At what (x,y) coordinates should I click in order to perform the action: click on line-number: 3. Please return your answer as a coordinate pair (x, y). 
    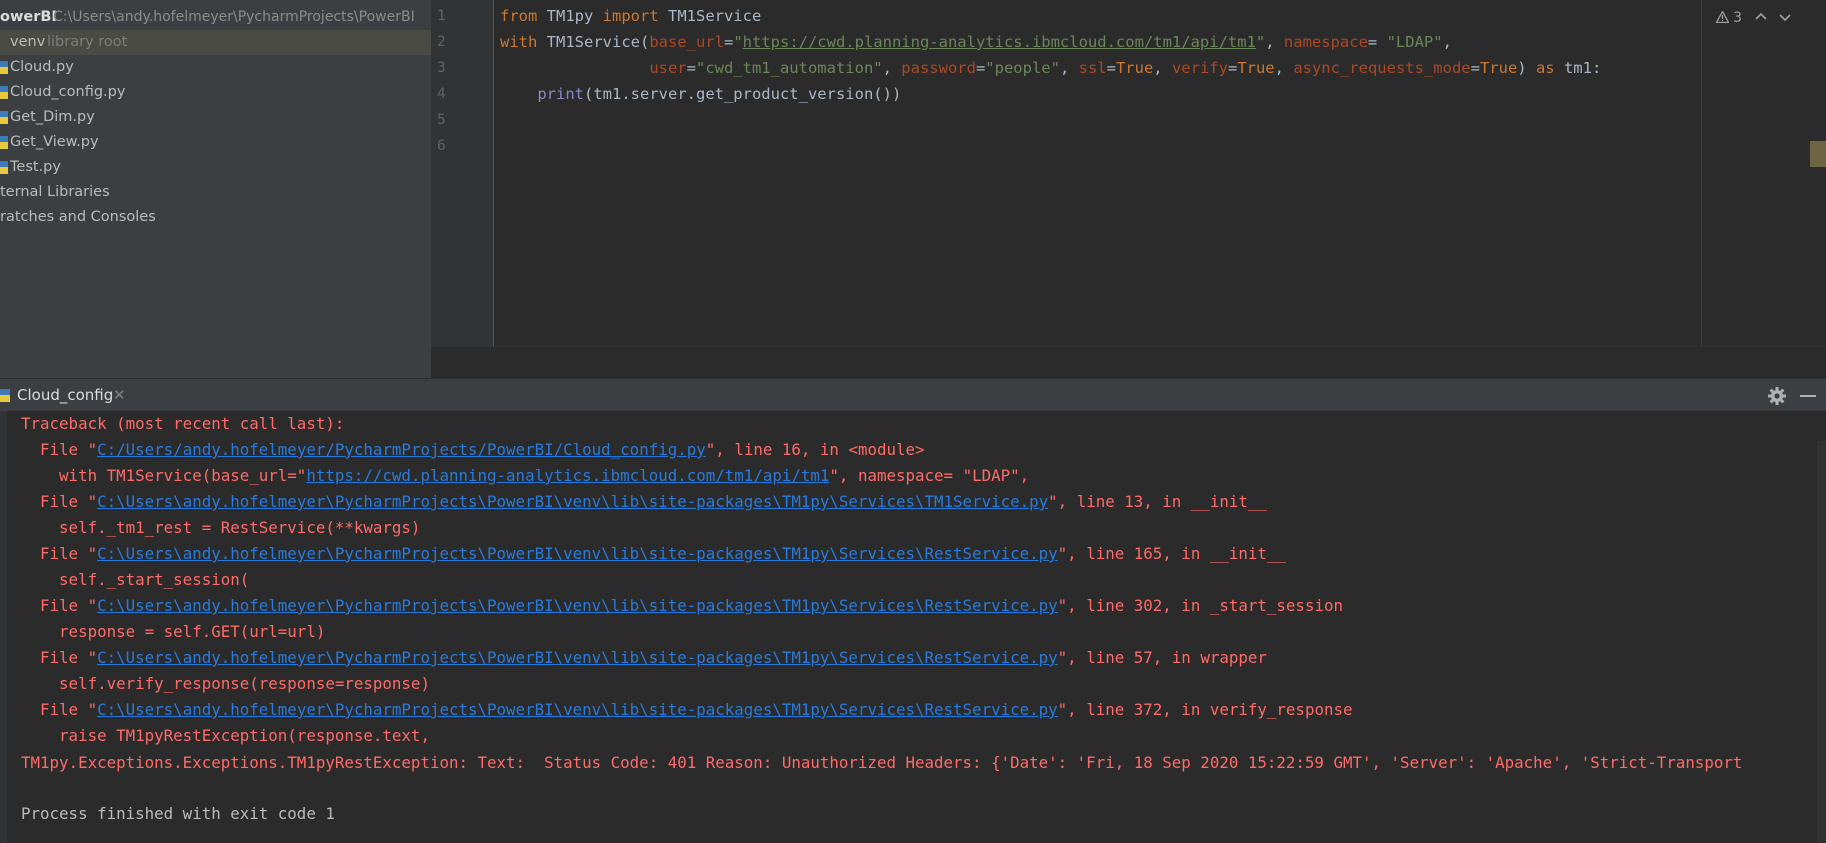
    Looking at the image, I should click on (441, 68).